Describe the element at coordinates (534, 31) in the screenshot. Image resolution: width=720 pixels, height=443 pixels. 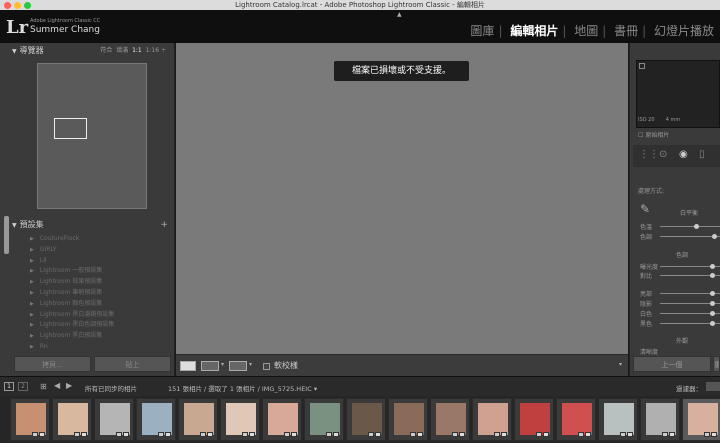
I see `module-develop: 編輯相片` at that location.